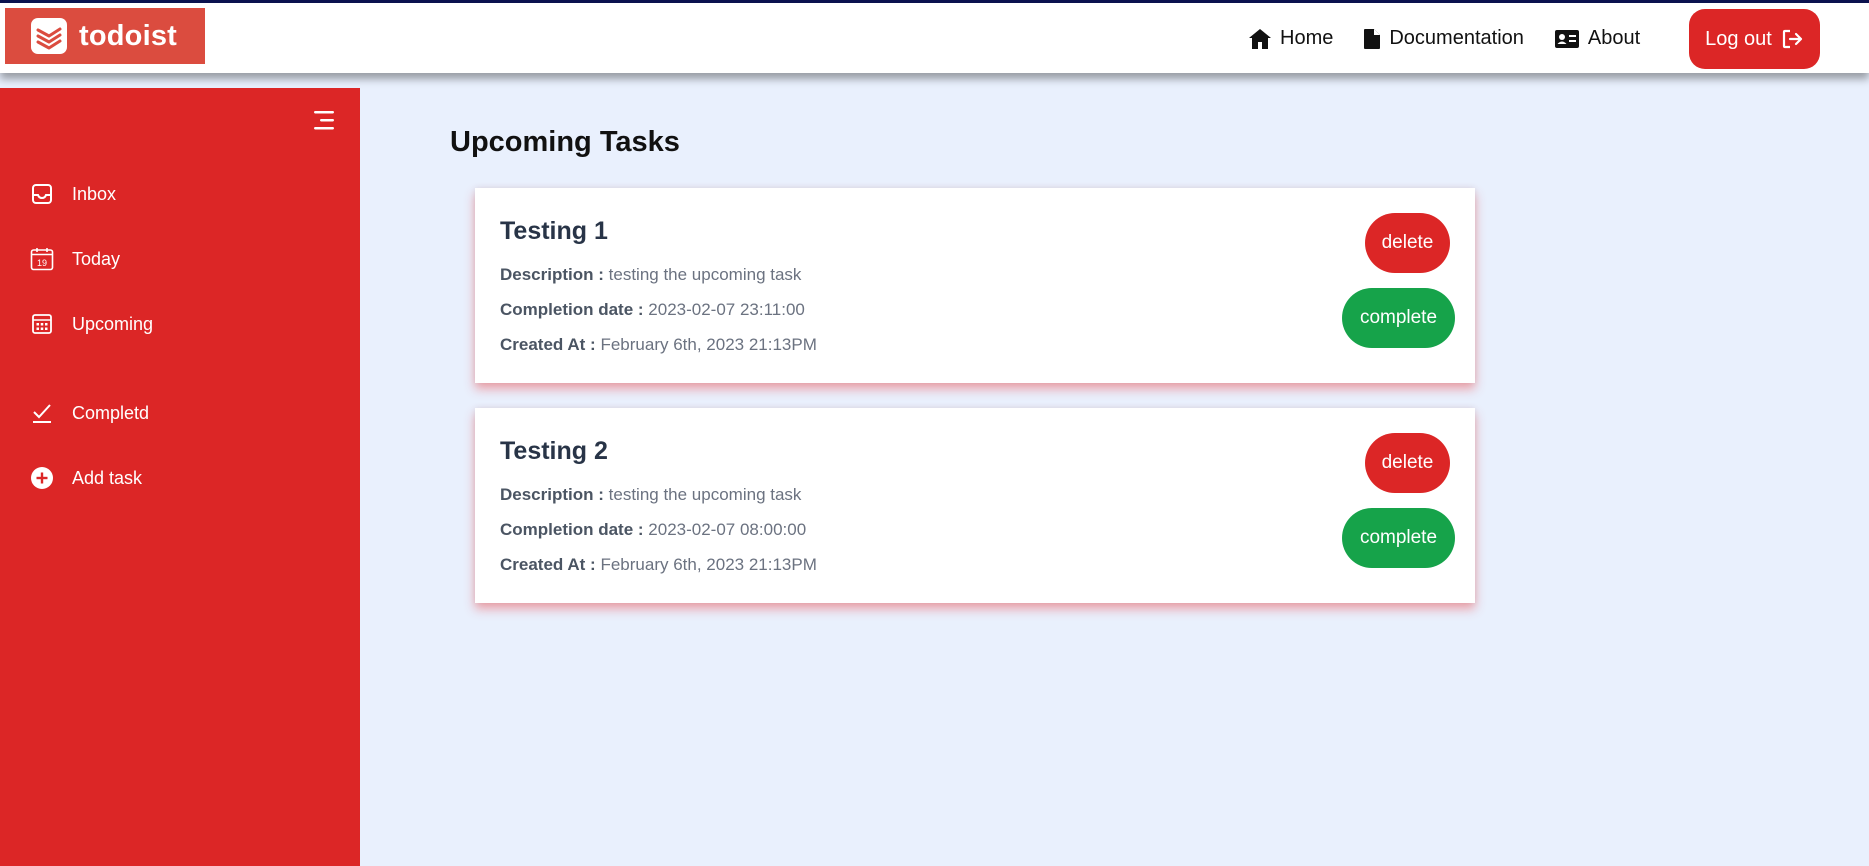  I want to click on task-title: Testing 1, so click(554, 231).